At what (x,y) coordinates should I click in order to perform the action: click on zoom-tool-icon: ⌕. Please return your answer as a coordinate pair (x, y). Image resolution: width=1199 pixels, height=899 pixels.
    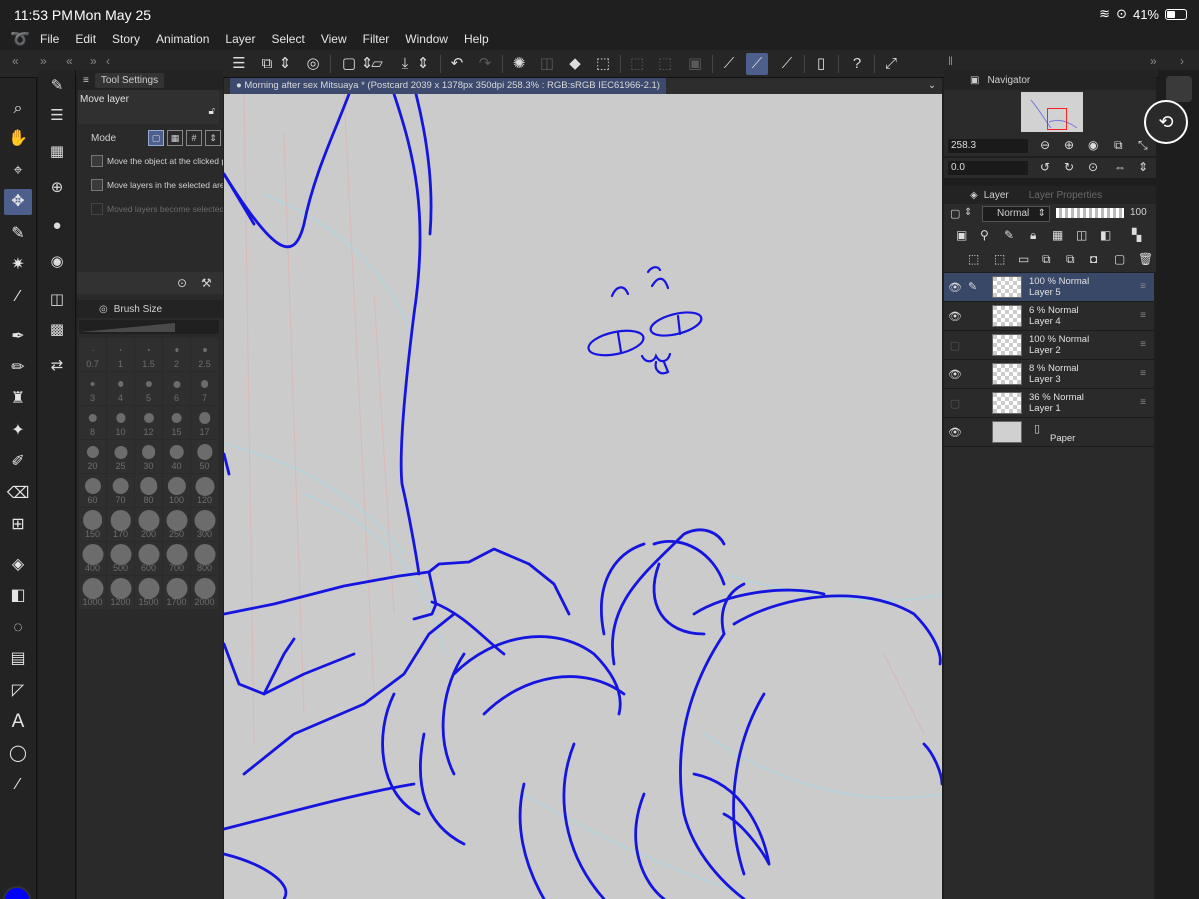
    Looking at the image, I should click on (18, 109).